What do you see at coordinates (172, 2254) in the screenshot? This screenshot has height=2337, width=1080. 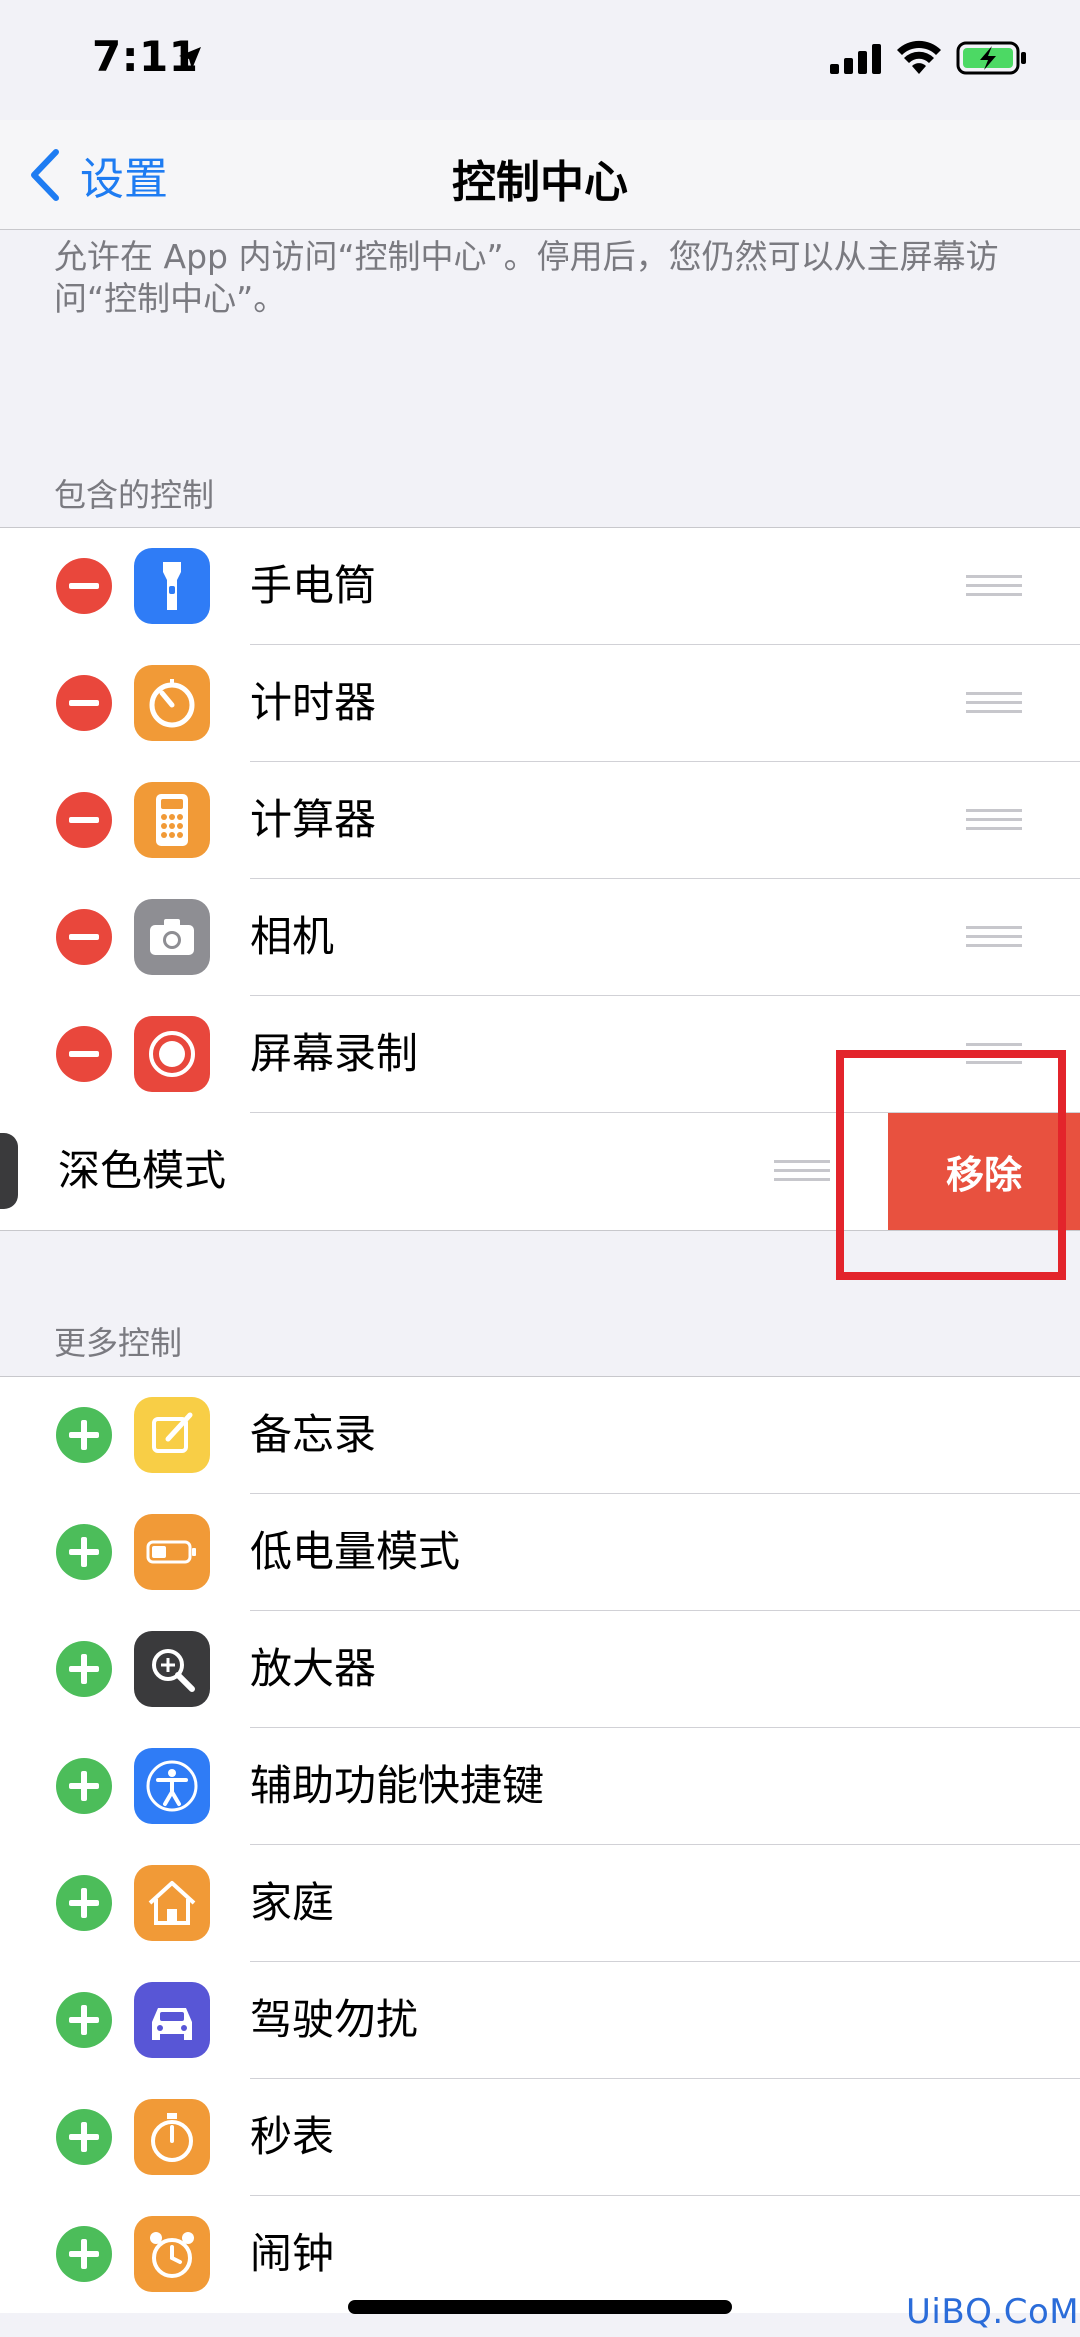 I see `alarm-icon` at bounding box center [172, 2254].